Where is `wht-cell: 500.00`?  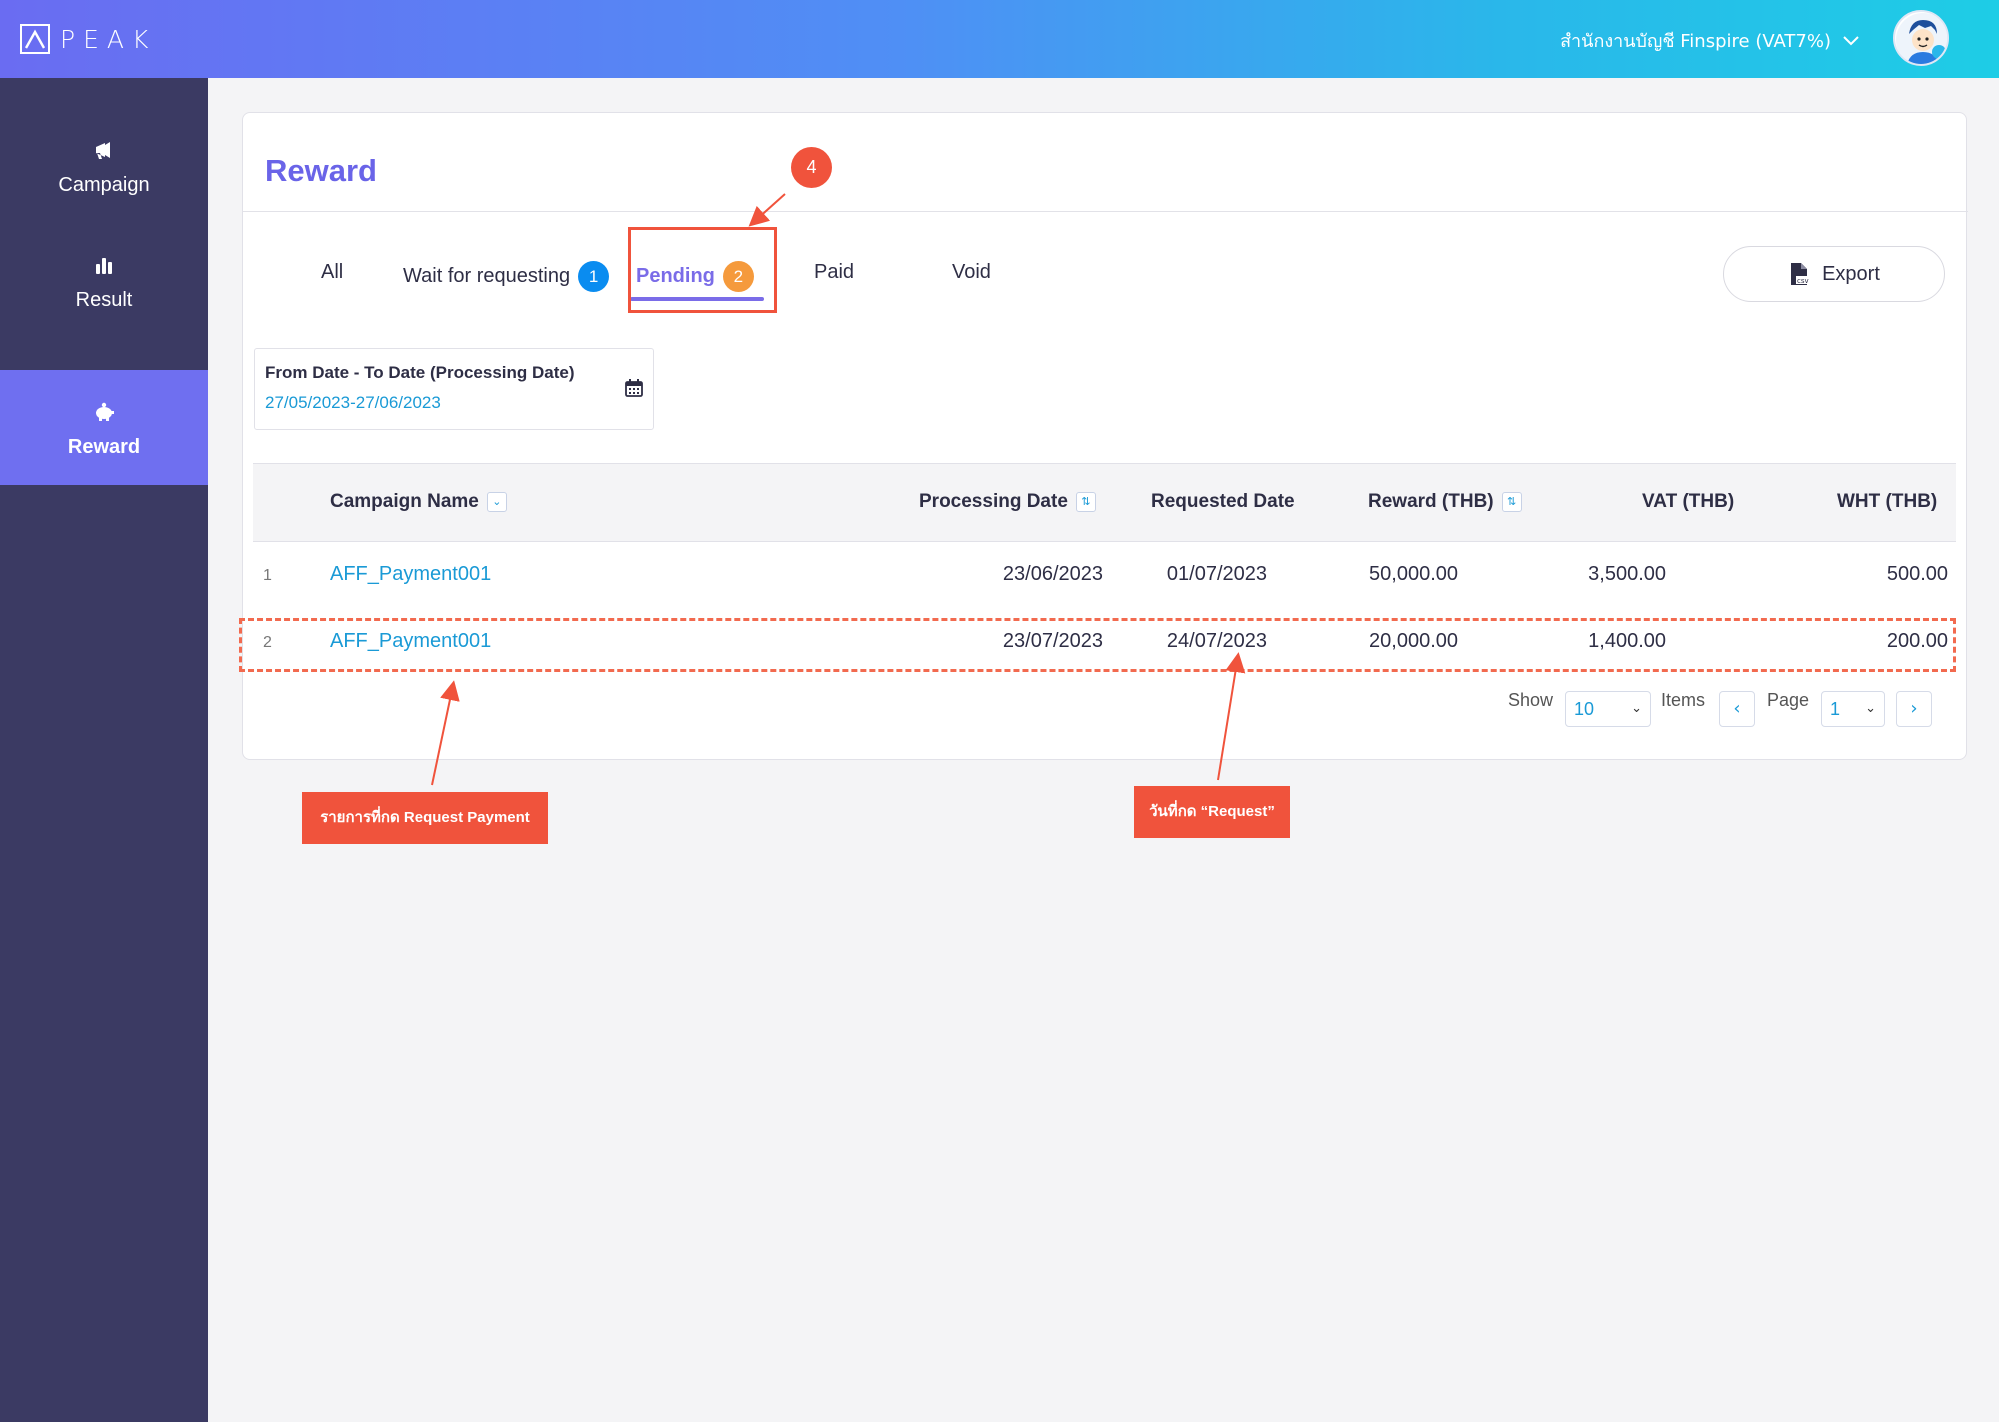
wht-cell: 500.00 is located at coordinates (1917, 574).